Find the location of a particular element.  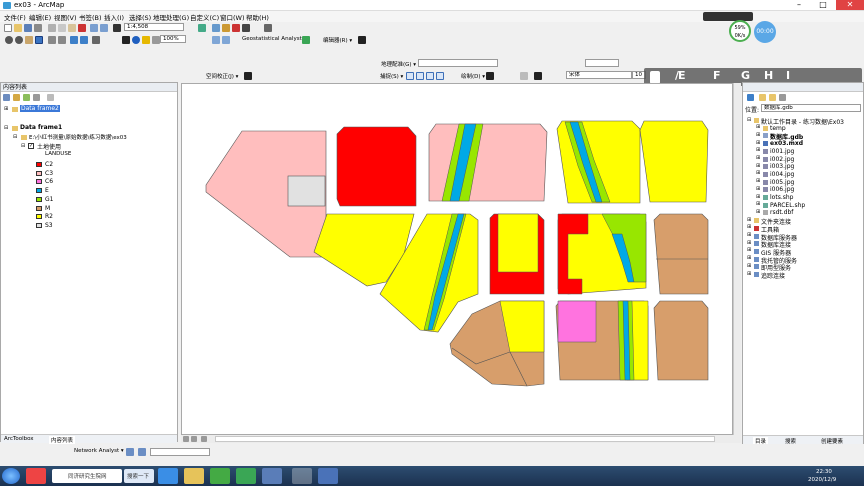

catalog-item: 追踪连接 is located at coordinates (773, 275).